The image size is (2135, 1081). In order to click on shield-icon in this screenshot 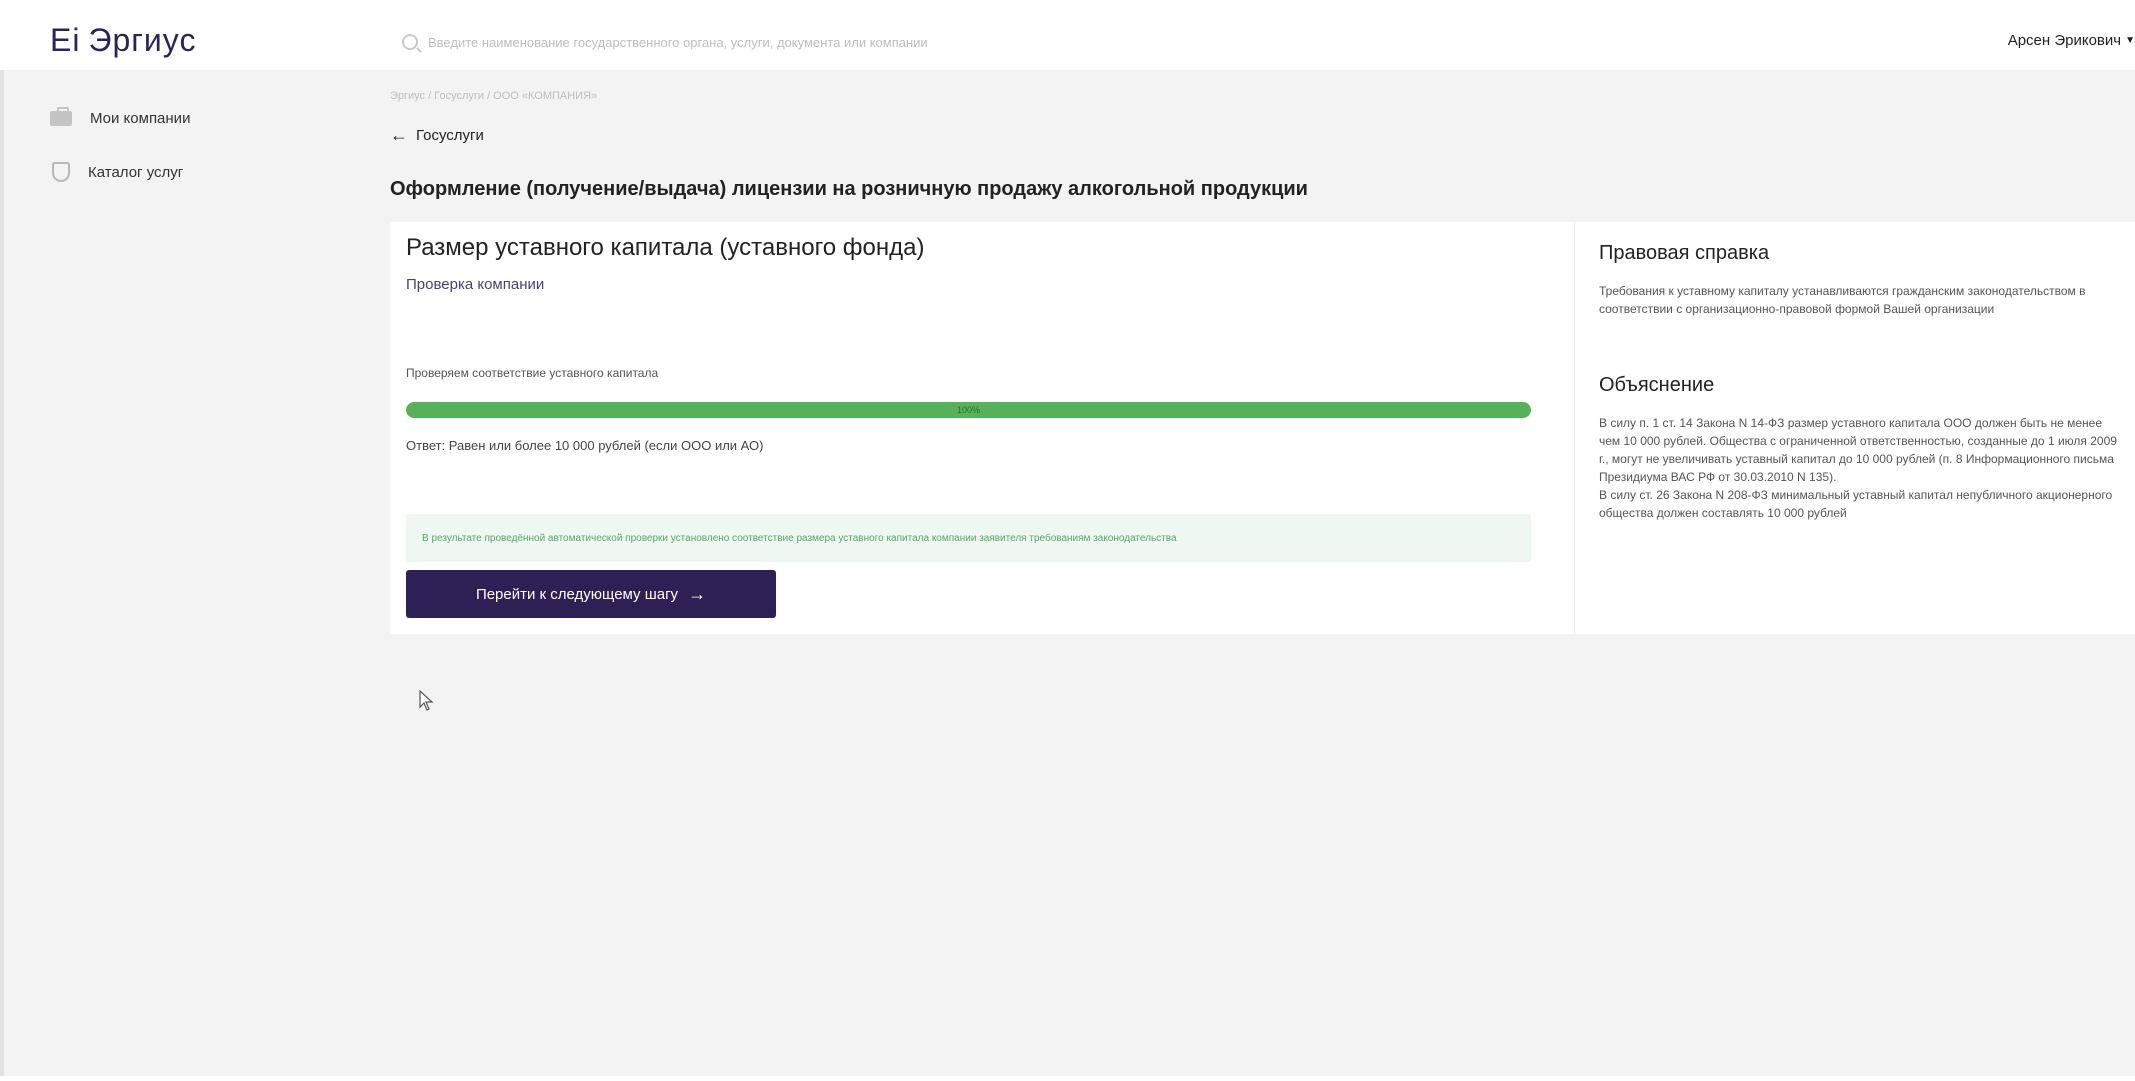, I will do `click(61, 172)`.